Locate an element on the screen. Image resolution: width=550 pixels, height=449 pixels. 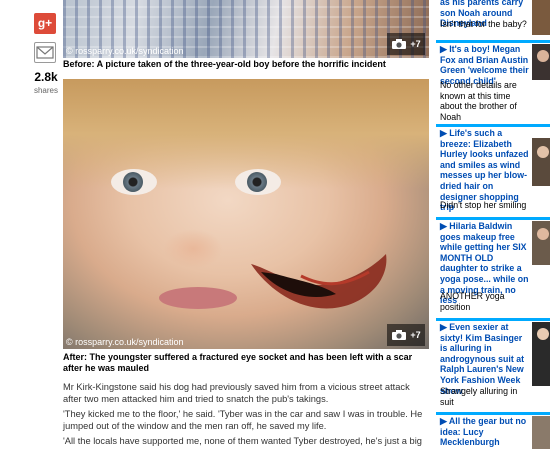
right-eye is located at coordinates (258, 182).